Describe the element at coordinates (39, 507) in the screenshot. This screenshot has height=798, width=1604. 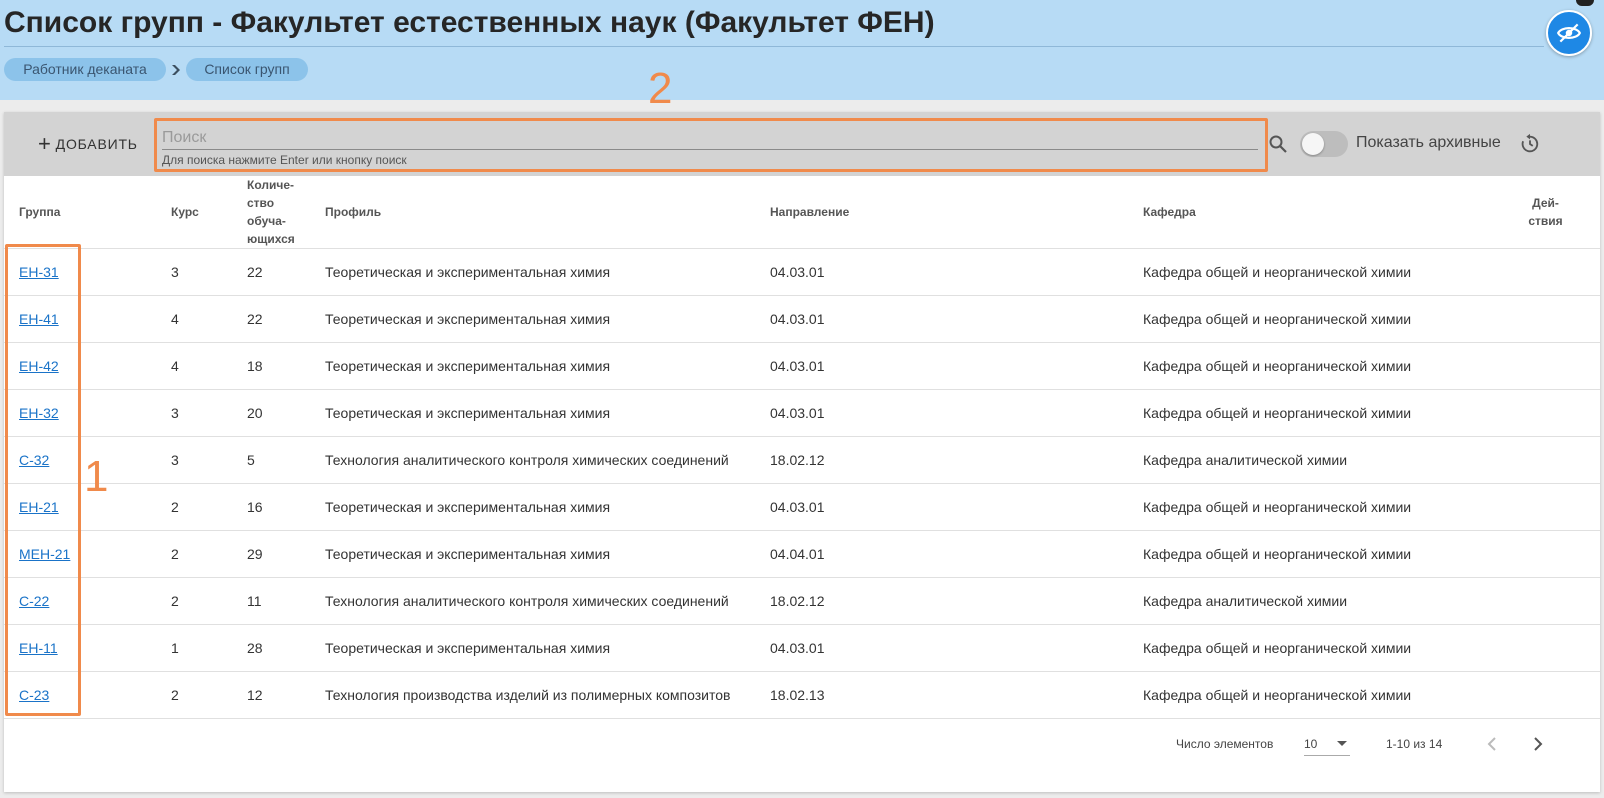
I see `group-link: ЕН-21` at that location.